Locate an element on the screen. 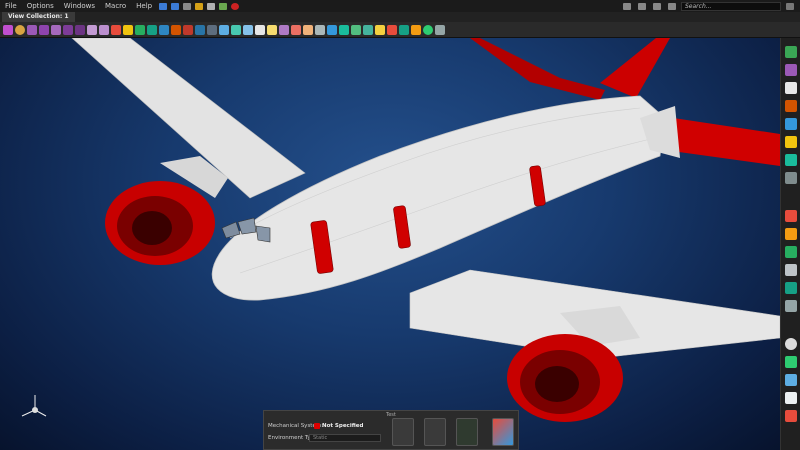  pan-icon is located at coordinates (212, 29).